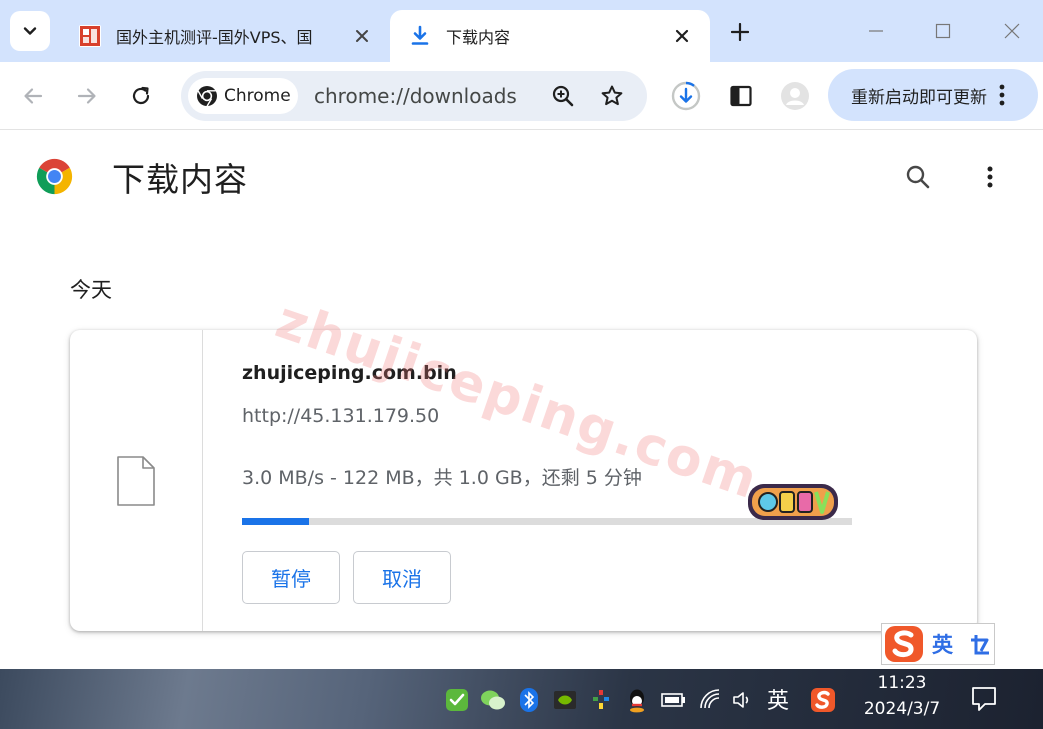  Describe the element at coordinates (904, 644) in the screenshot. I see `sogou-logo-icon` at that location.